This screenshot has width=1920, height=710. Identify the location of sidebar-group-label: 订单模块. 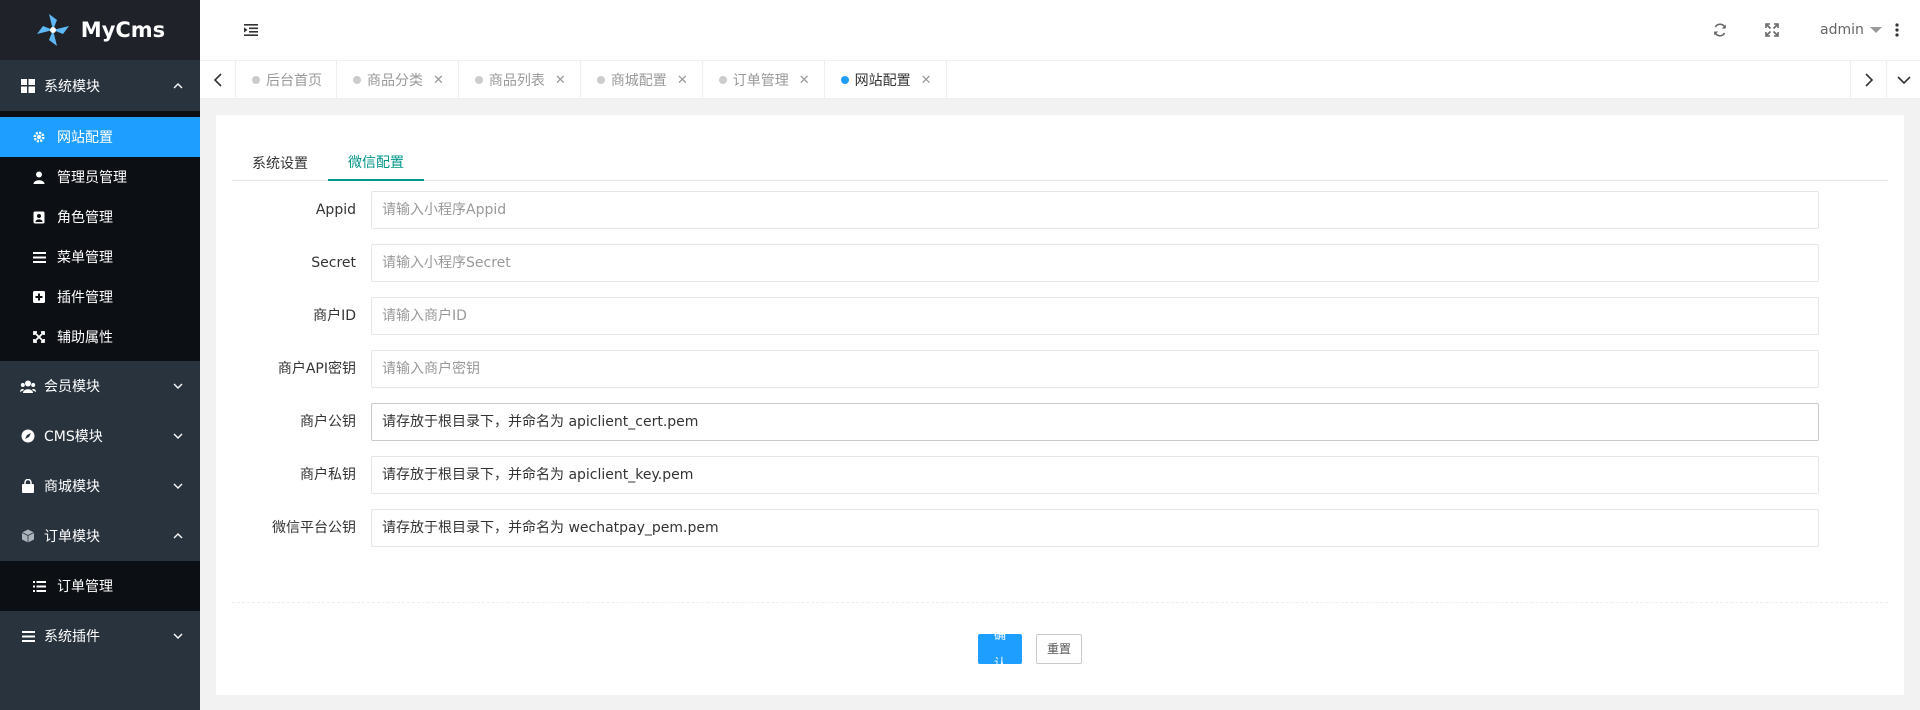
(72, 537).